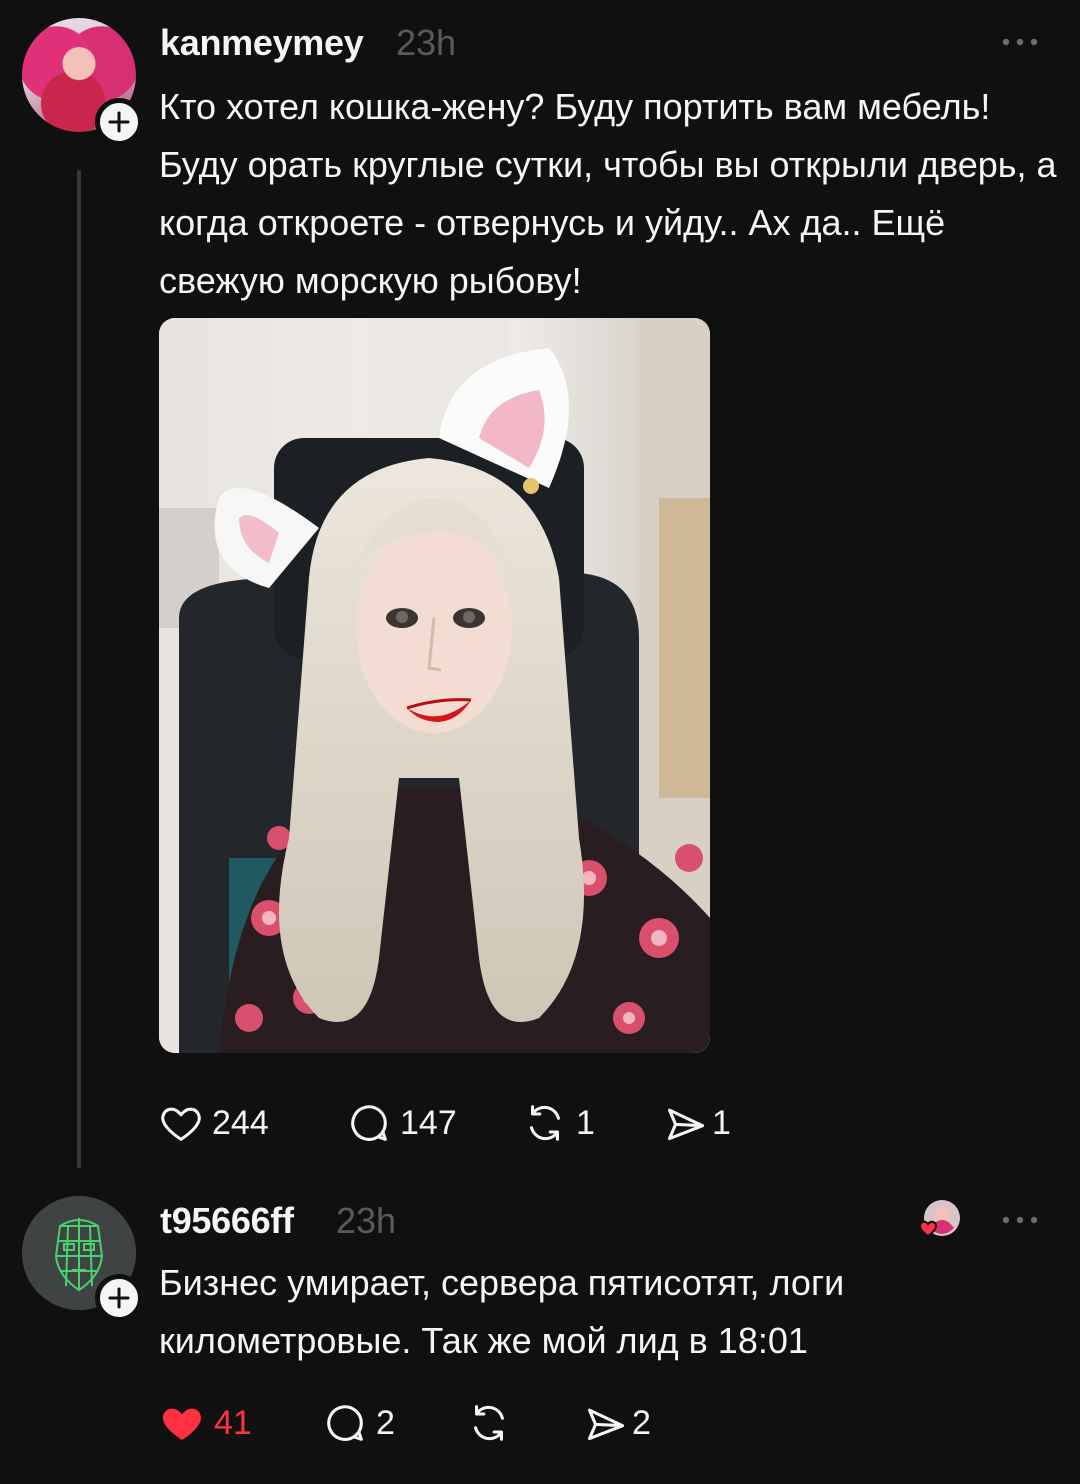 The height and width of the screenshot is (1484, 1080). I want to click on comment-button: 2, so click(358, 1423).